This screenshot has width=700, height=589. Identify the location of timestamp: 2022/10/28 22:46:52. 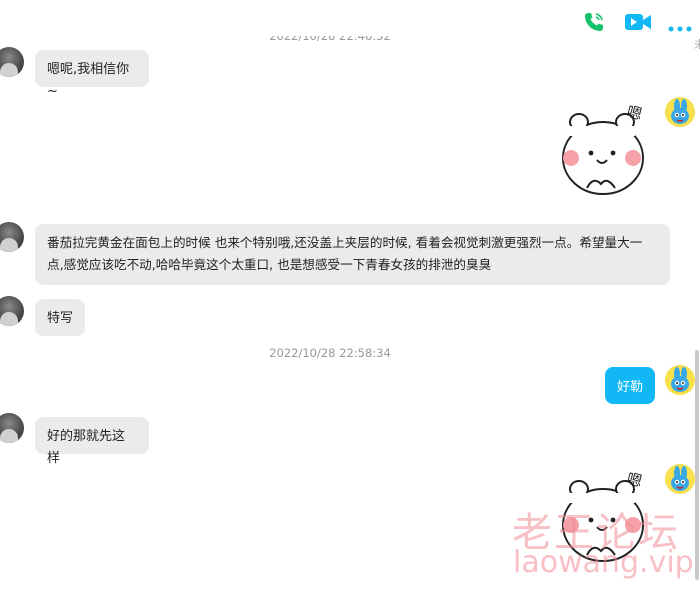
(330, 36).